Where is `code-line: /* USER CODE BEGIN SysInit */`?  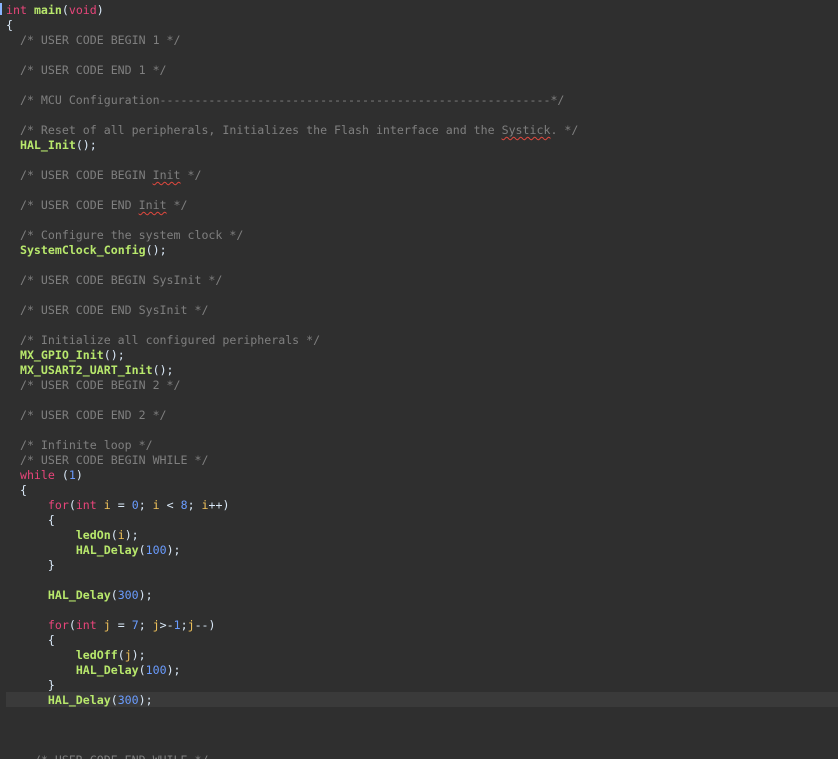 code-line: /* USER CODE BEGIN SysInit */ is located at coordinates (114, 280).